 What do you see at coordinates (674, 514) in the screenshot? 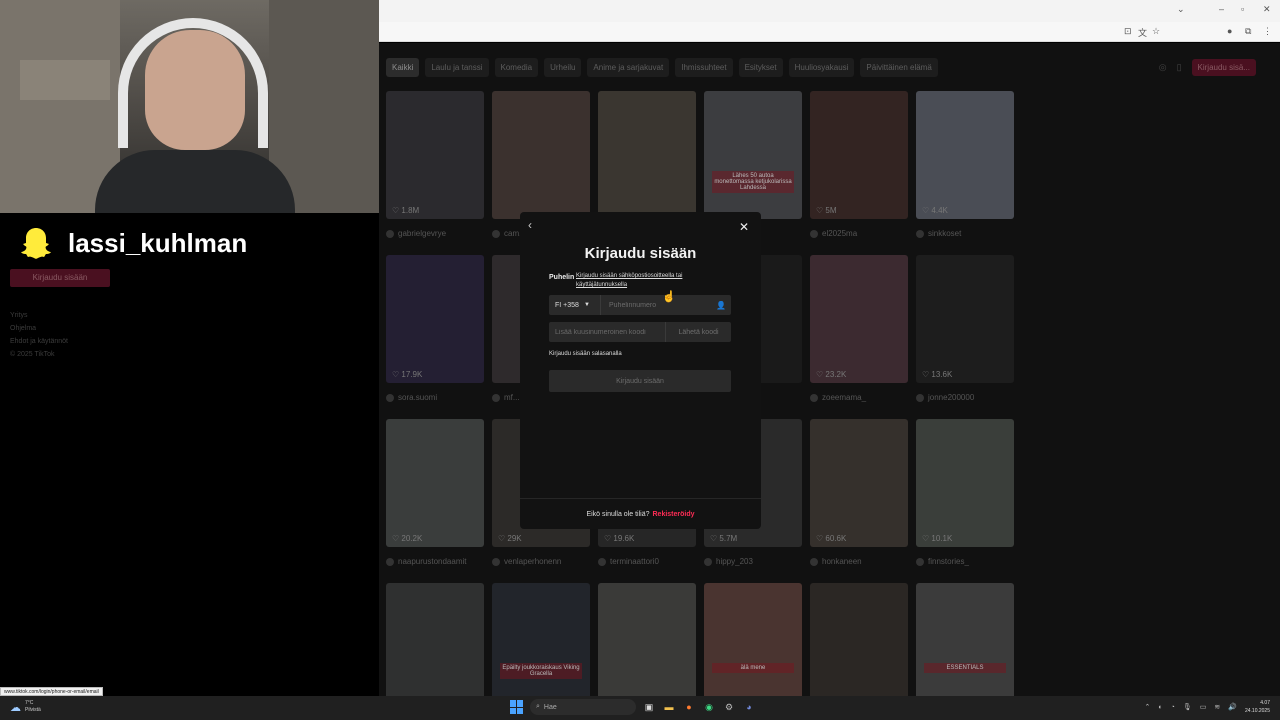
I see `signup-link: Rekisteröidy` at bounding box center [674, 514].